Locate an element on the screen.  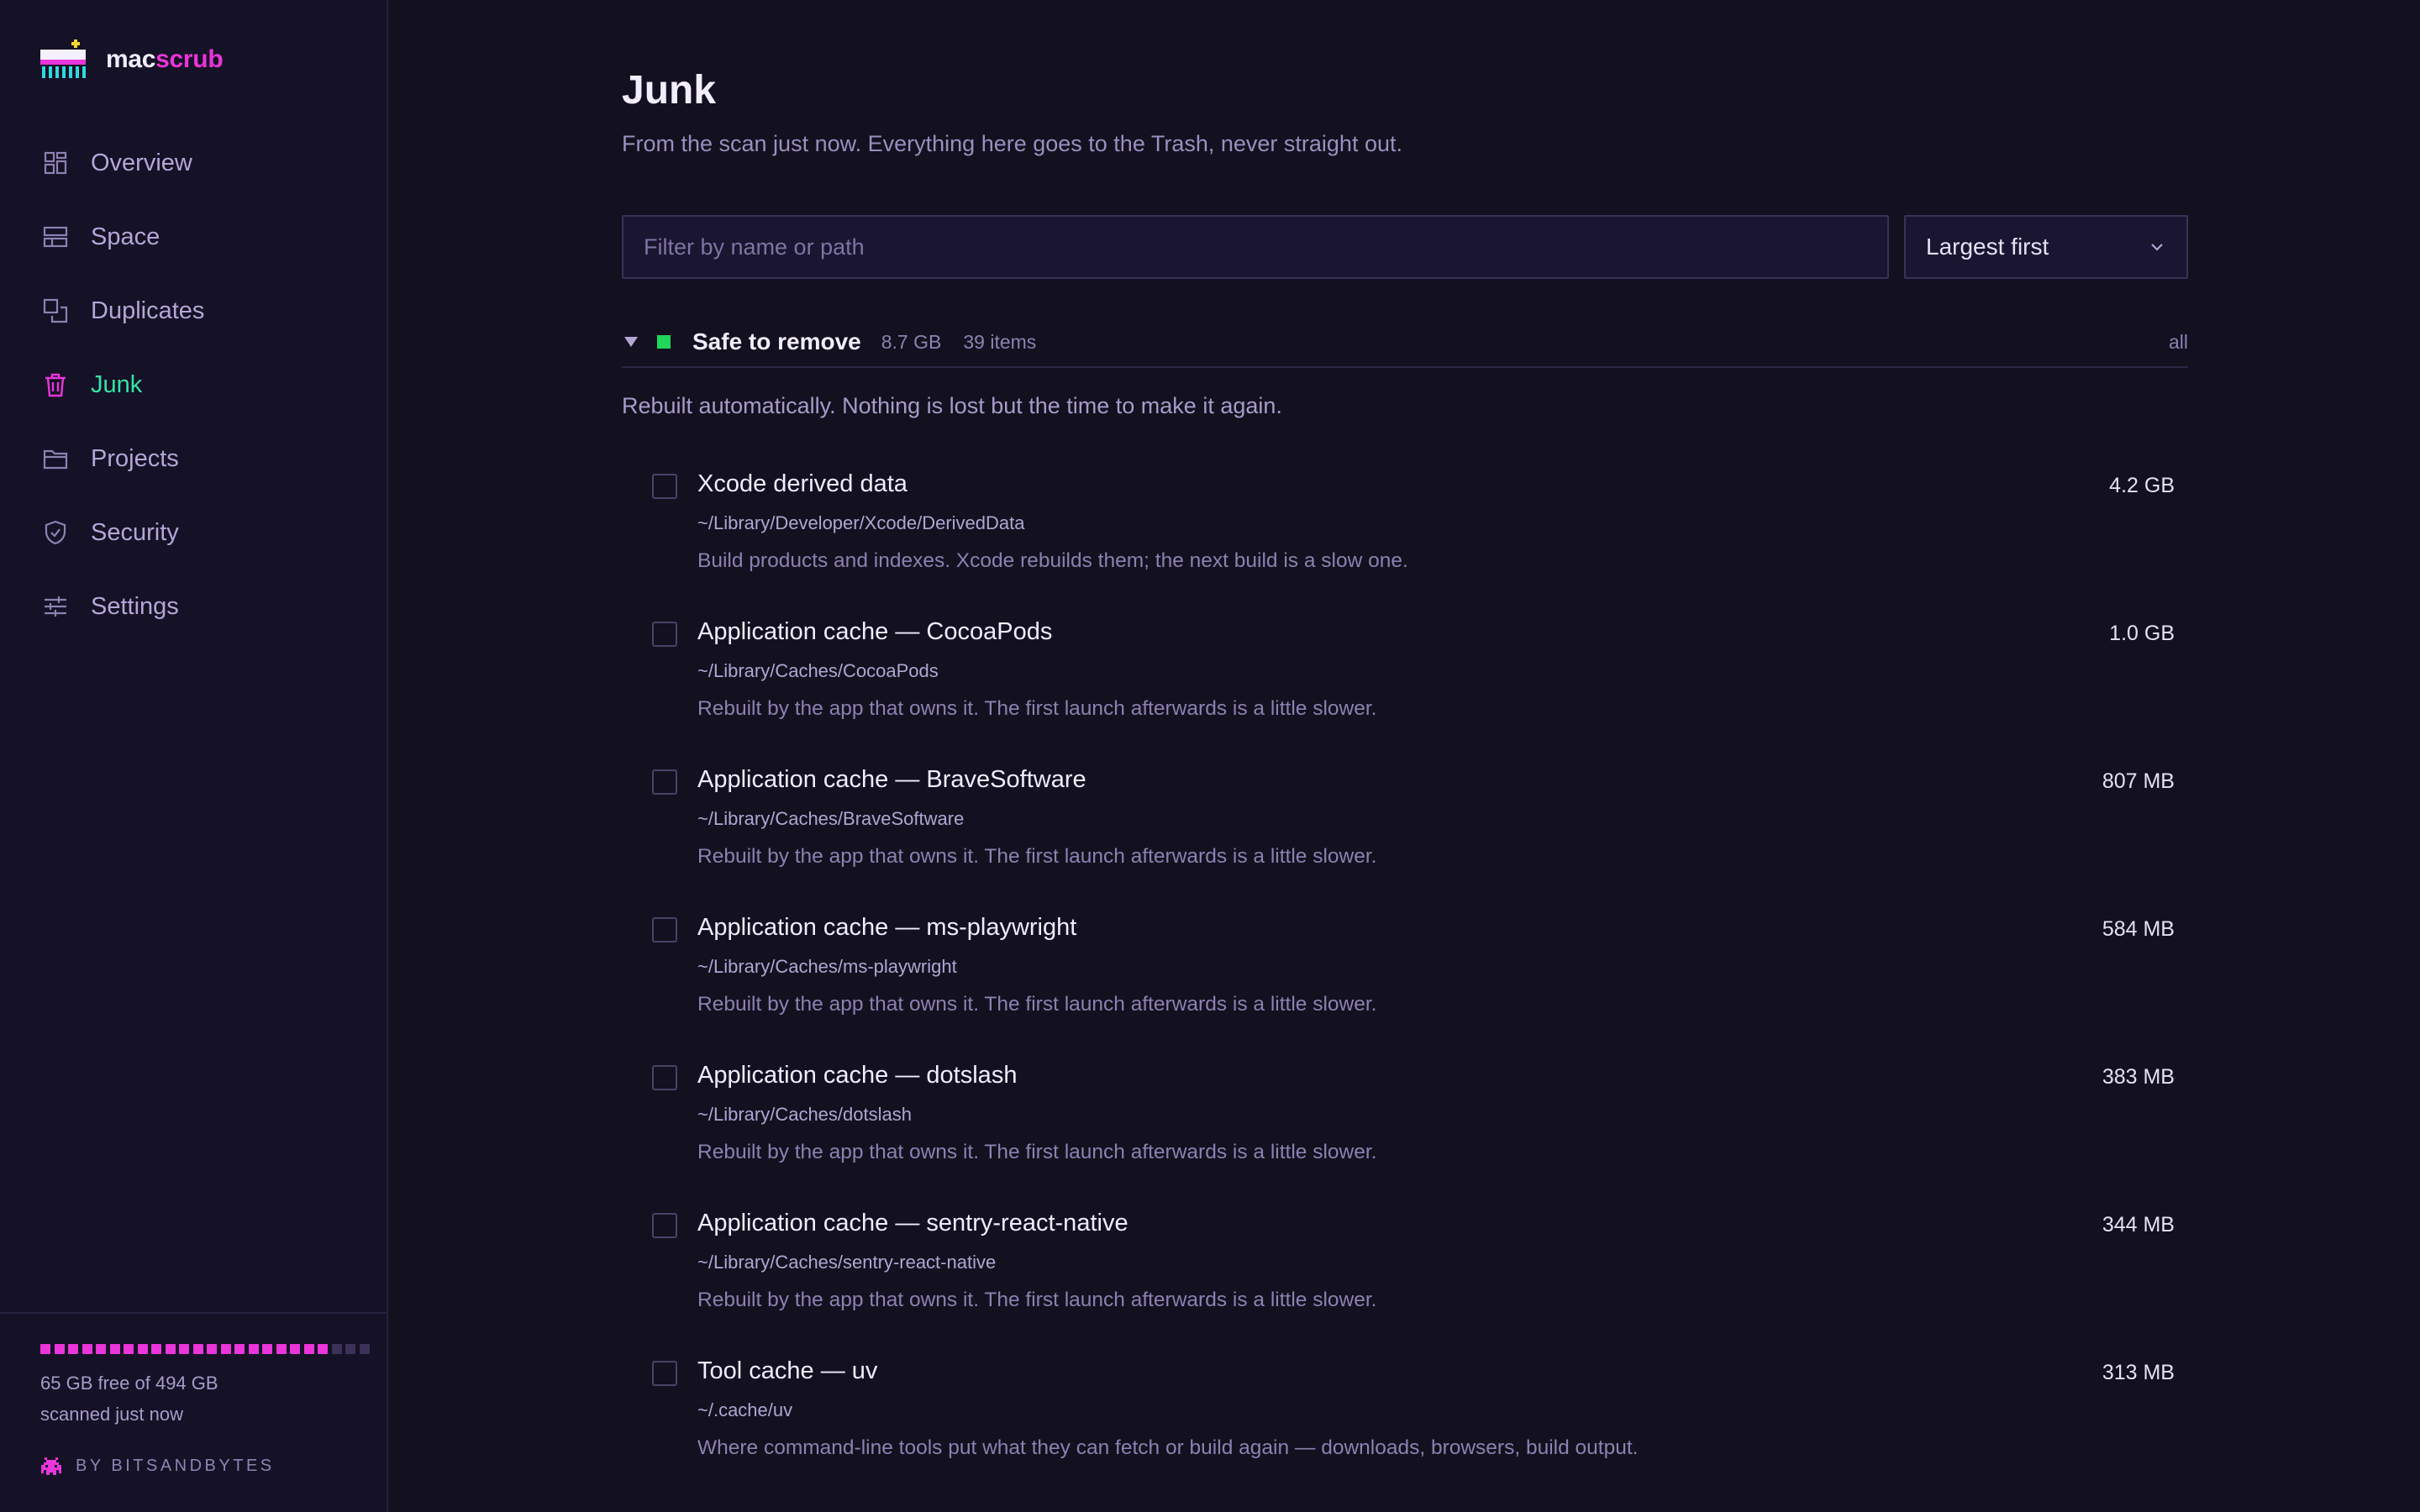
group-header: Safe to remove 8.7 GB 39 items all is located at coordinates (1405, 343).